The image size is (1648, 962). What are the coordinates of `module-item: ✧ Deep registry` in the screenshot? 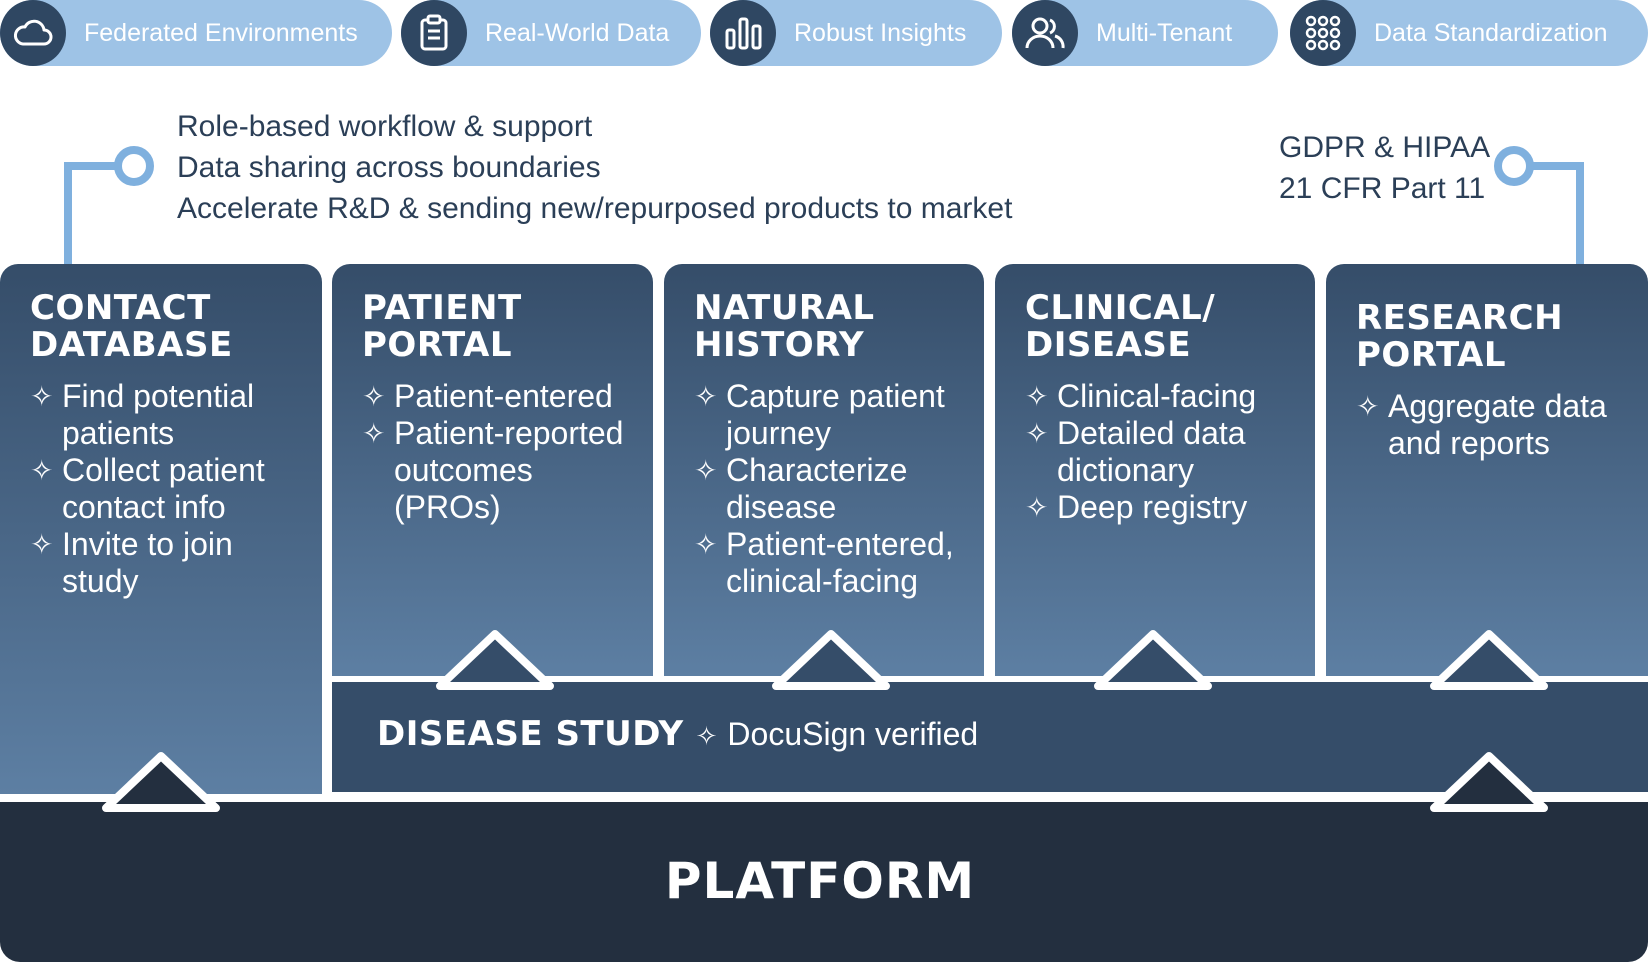 It's located at (1136, 507).